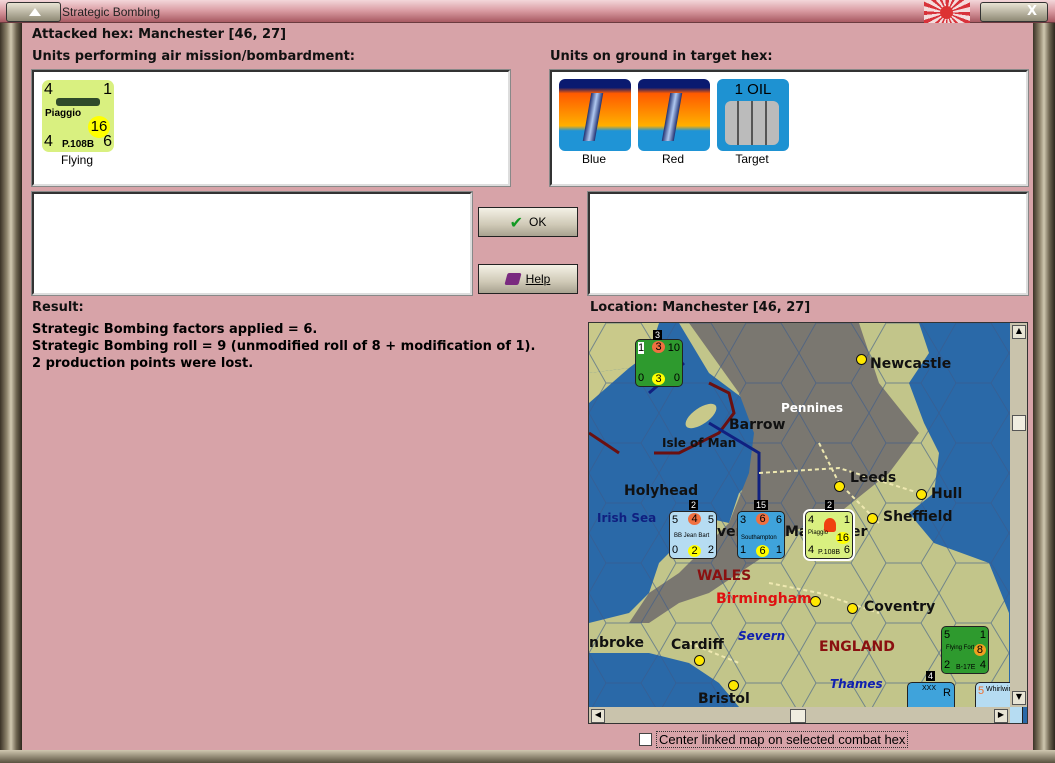  What do you see at coordinates (78, 123) in the screenshot?
I see `air-unit-piaggio: 4 1 Piaggio 16 4 P.108B 6 Flying` at bounding box center [78, 123].